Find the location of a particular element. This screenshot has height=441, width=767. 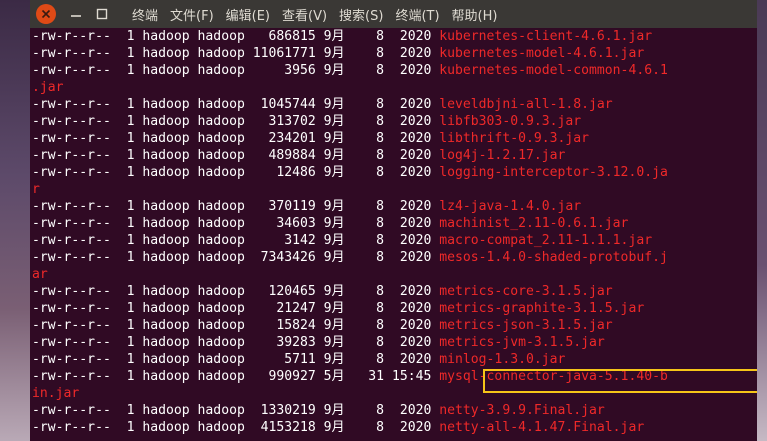

maximize-icon is located at coordinates (102, 14).